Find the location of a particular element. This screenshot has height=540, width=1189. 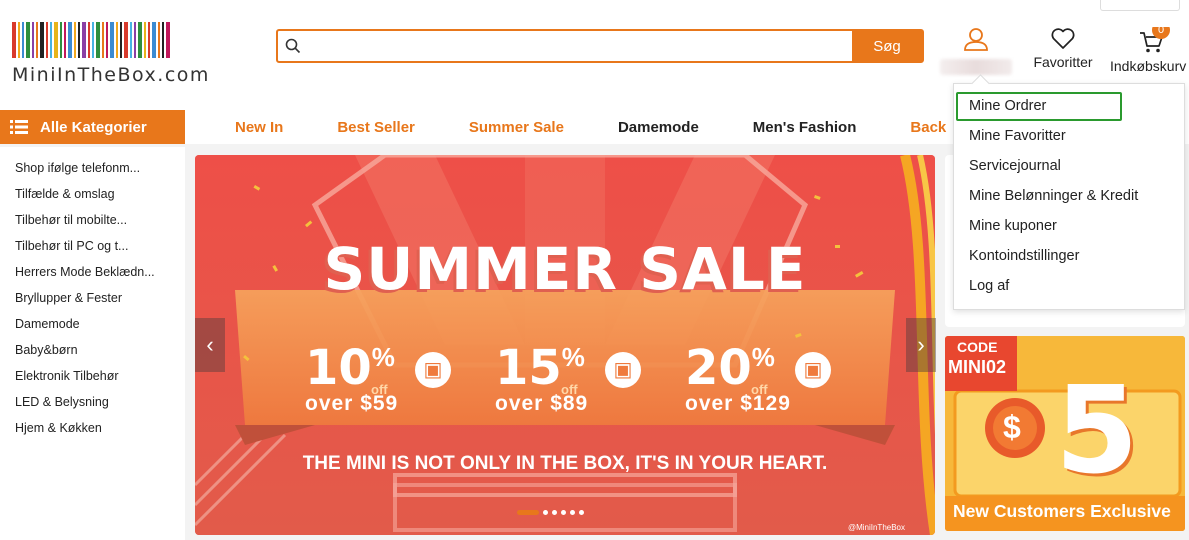

nav-damemode: Damemode is located at coordinates (658, 127).